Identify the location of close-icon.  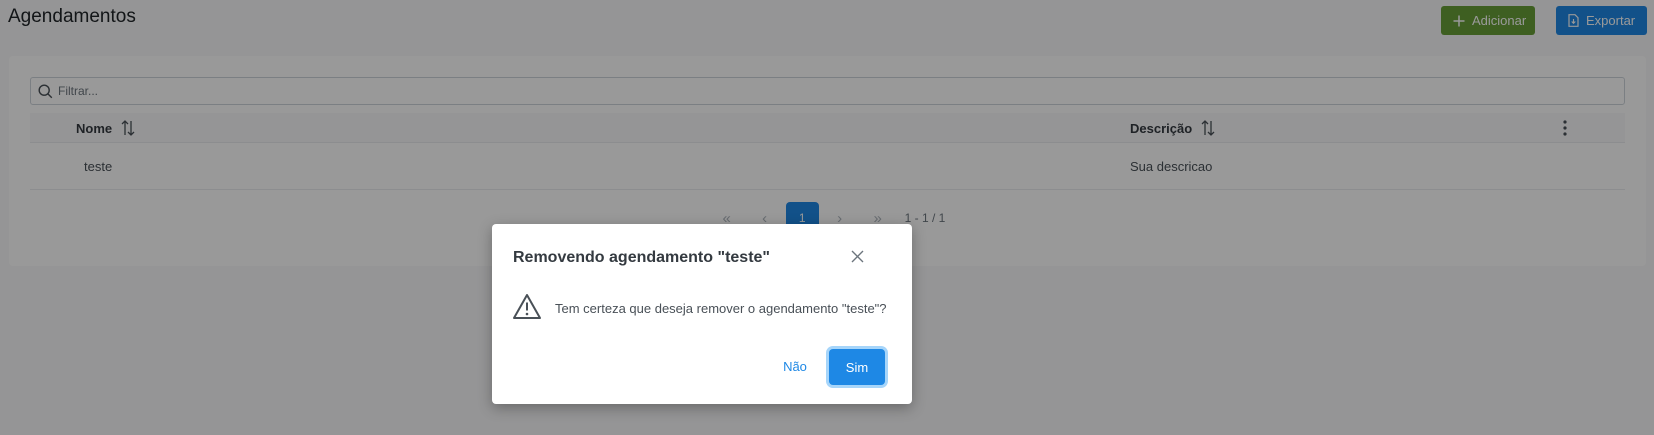
(857, 256).